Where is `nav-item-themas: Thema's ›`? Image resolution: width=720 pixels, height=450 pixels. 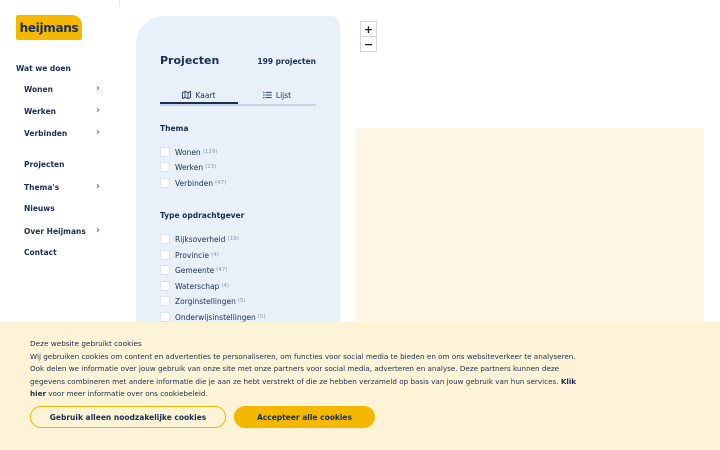 nav-item-themas: Thema's › is located at coordinates (62, 187).